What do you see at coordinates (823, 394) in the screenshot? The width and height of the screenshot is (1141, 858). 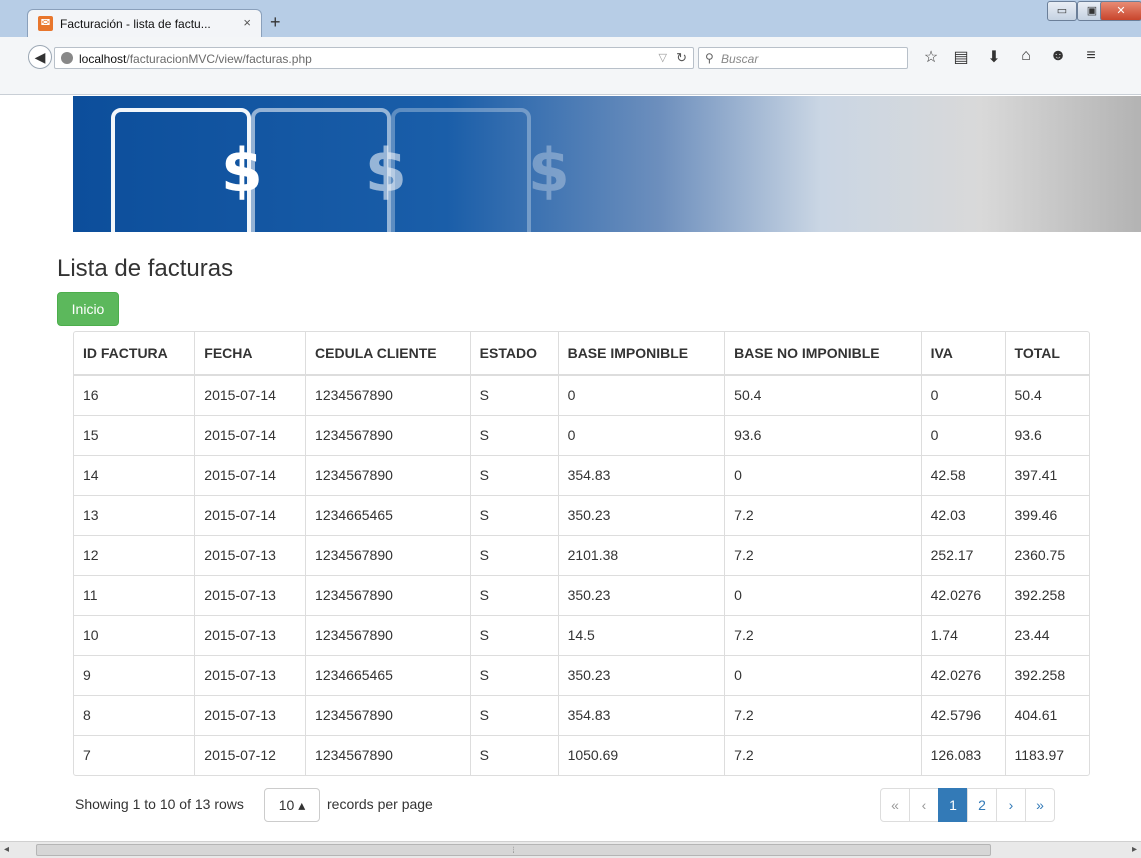 I see `table-cell: 50.4` at bounding box center [823, 394].